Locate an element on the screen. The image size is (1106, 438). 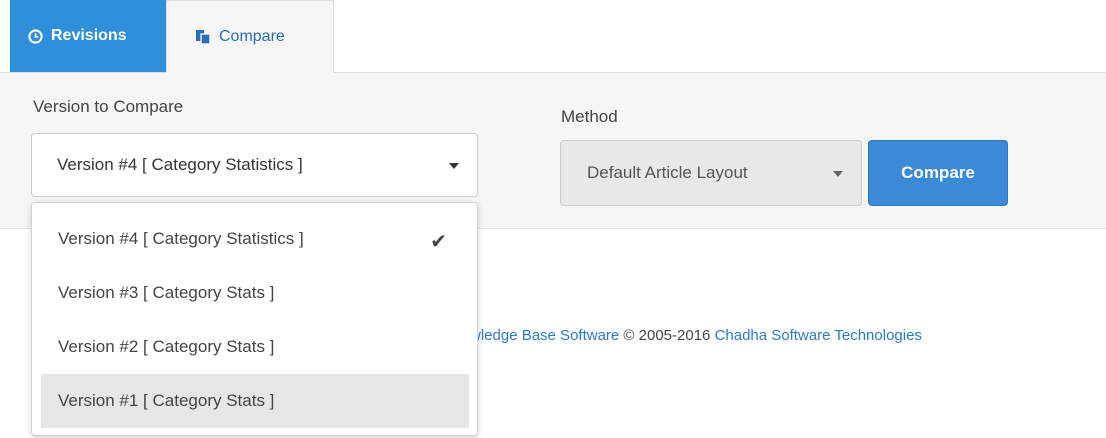
footer-link-software: wledge Base Software is located at coordinates (544, 335).